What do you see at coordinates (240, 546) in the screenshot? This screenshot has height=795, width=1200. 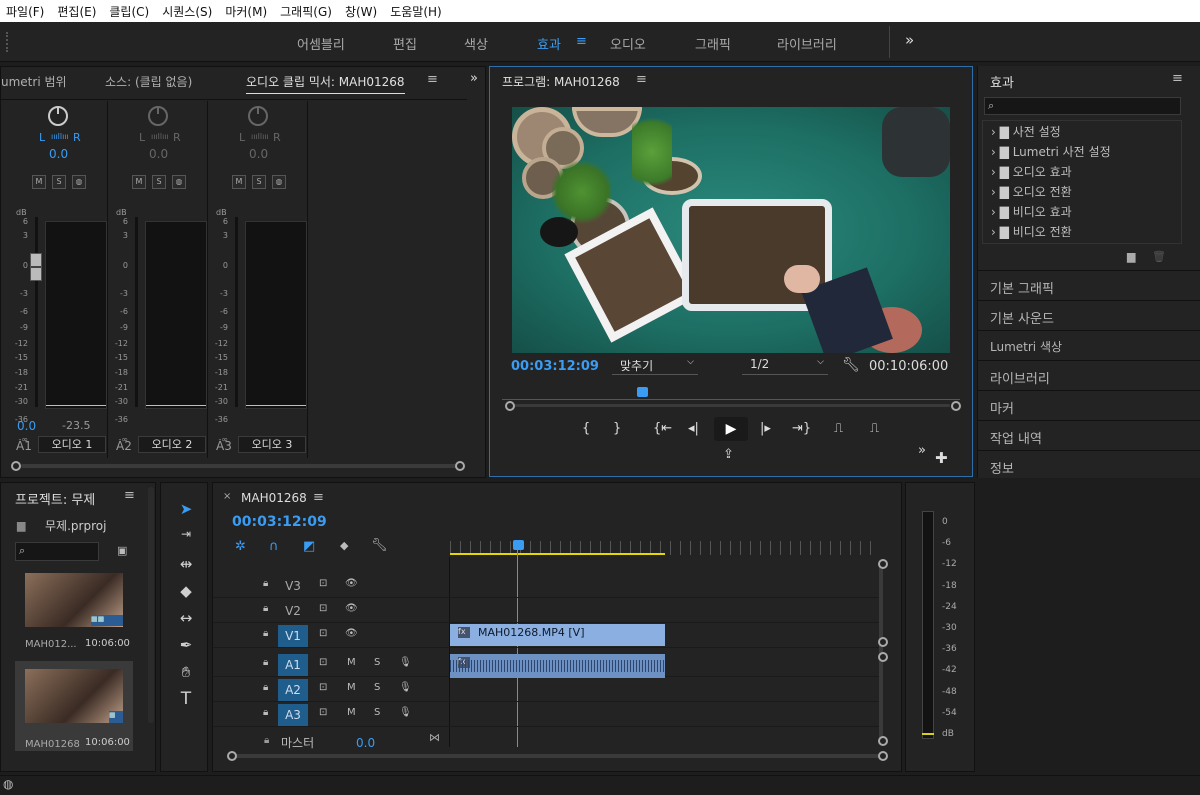 I see `nest-icon: ✲` at bounding box center [240, 546].